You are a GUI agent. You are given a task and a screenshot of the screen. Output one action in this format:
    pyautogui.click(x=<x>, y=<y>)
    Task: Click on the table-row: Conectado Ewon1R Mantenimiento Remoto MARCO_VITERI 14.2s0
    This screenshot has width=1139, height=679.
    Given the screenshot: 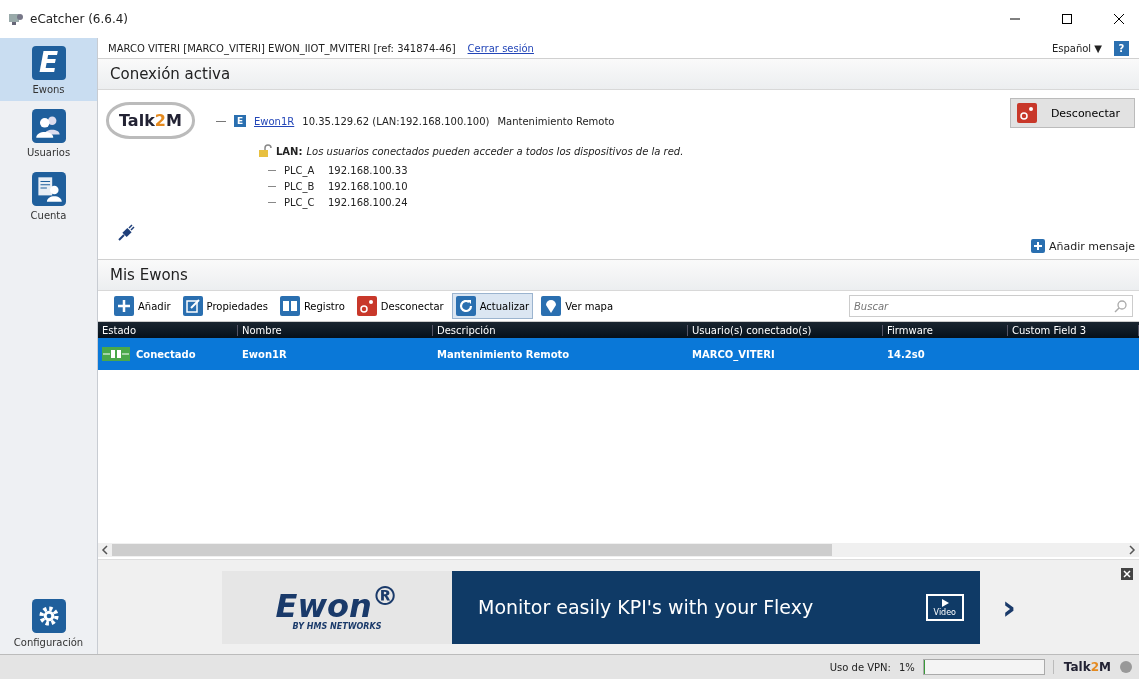 What is the action you would take?
    pyautogui.click(x=618, y=355)
    